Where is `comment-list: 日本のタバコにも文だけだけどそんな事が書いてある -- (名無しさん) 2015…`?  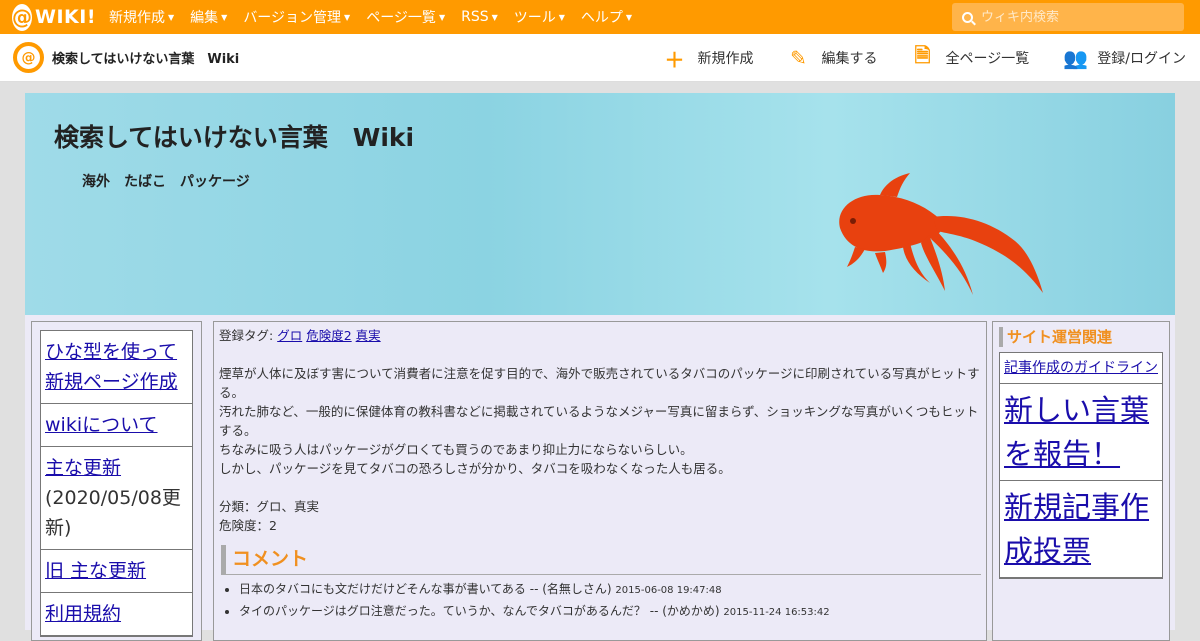 comment-list: 日本のタバコにも文だけだけどそんな事が書いてある -- (名無しさん) 2015… is located at coordinates (610, 601).